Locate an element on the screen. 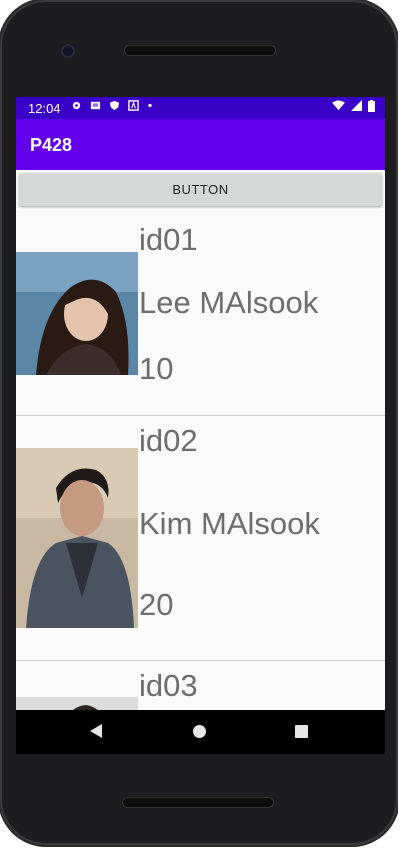 The width and height of the screenshot is (406, 851). shield-icon is located at coordinates (114, 107).